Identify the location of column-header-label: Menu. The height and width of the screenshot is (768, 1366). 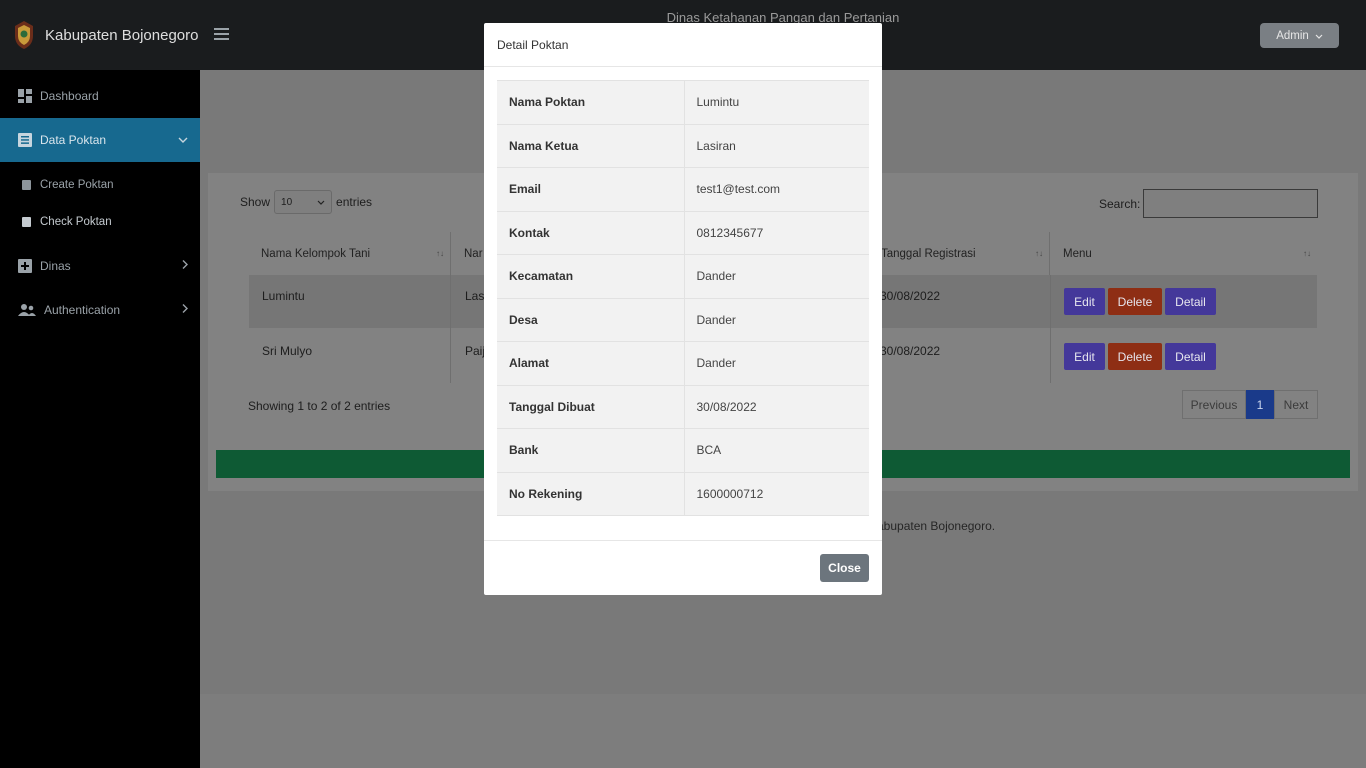
(1077, 253).